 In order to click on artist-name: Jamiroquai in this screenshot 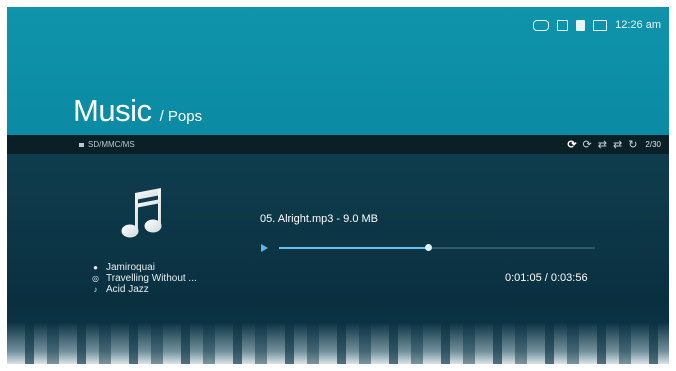, I will do `click(130, 267)`.